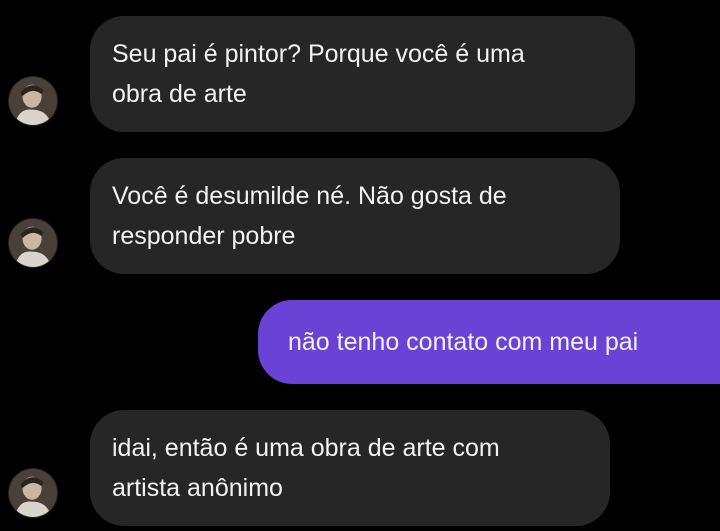  What do you see at coordinates (463, 342) in the screenshot?
I see `message-text-line: não tenho contato com meu pai` at bounding box center [463, 342].